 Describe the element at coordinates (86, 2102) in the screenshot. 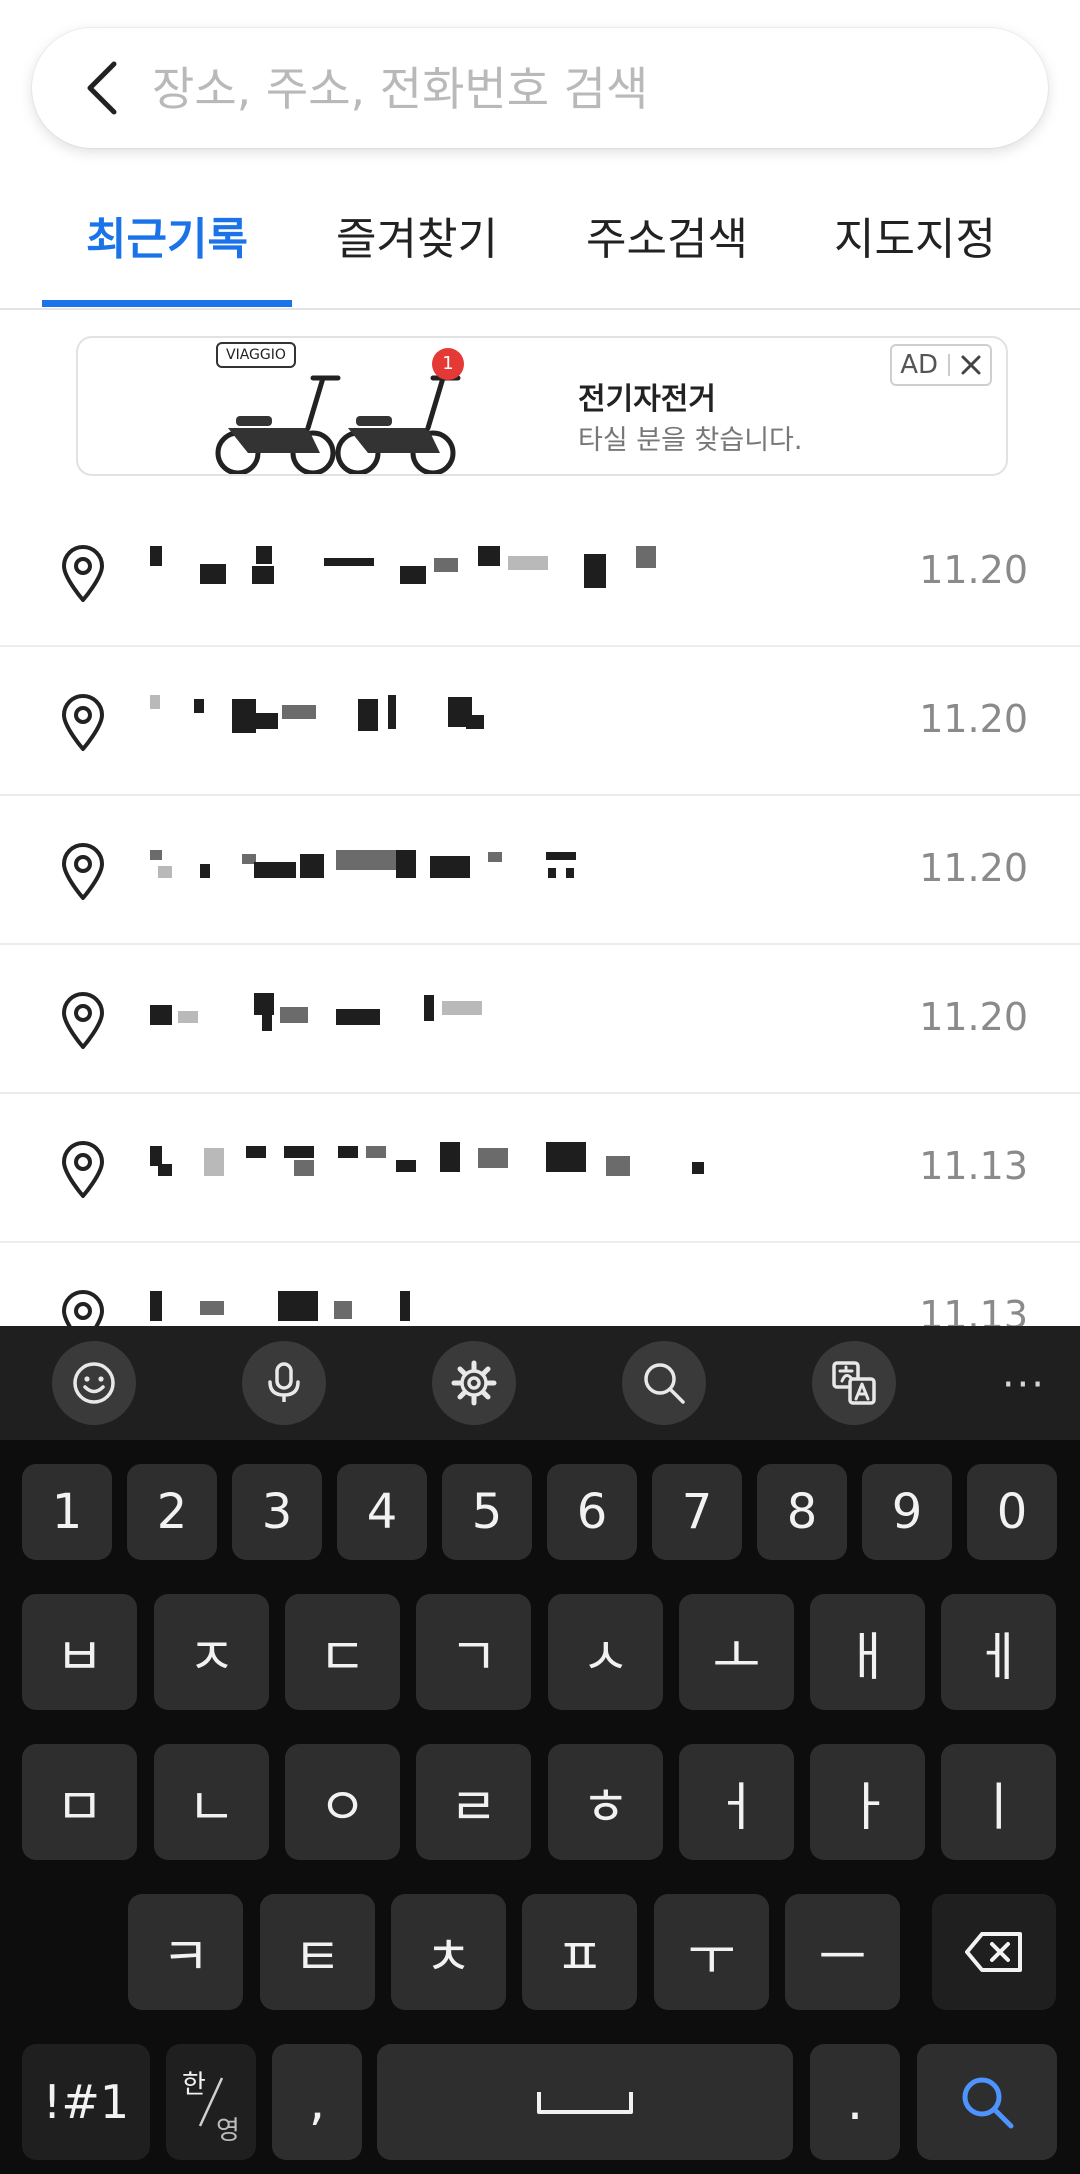

I see `symbols-key: !#1` at that location.